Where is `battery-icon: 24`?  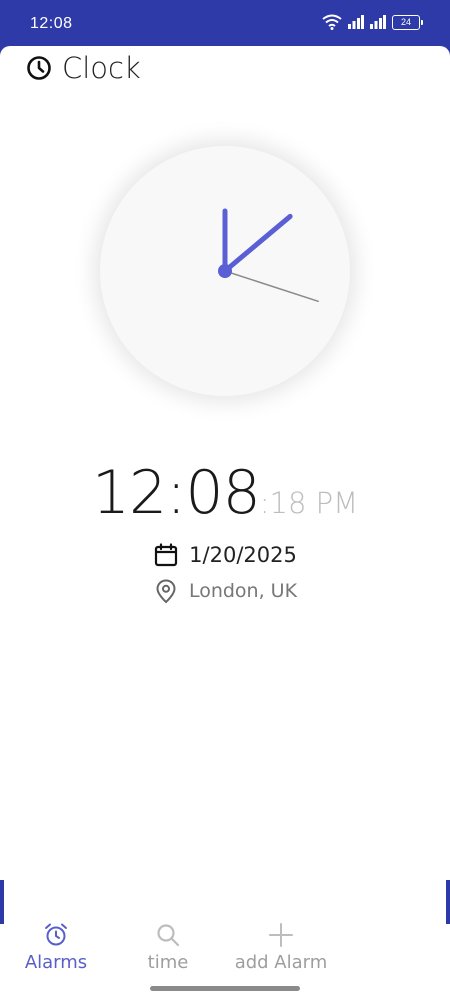 battery-icon: 24 is located at coordinates (407, 22).